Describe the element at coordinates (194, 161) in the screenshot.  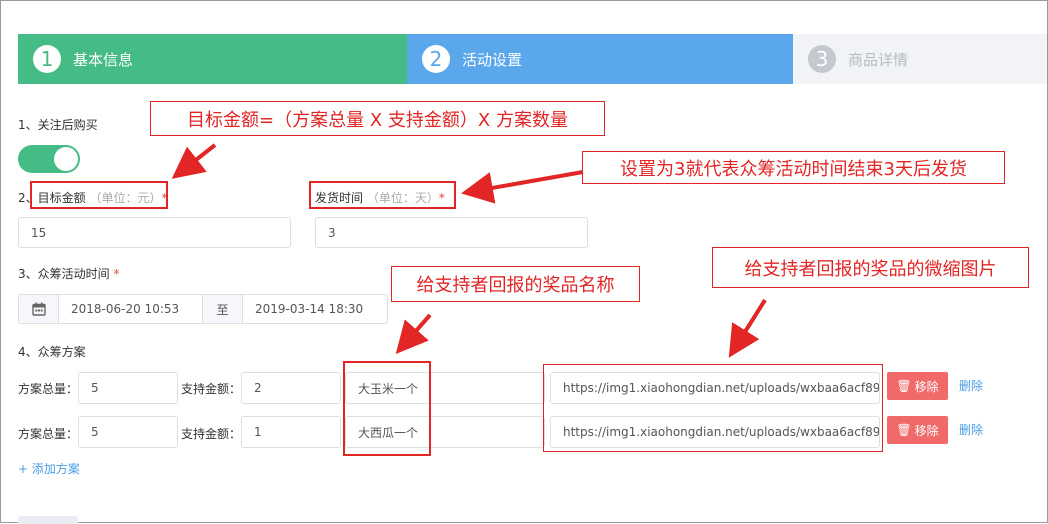
I see `arrow-formula` at that location.